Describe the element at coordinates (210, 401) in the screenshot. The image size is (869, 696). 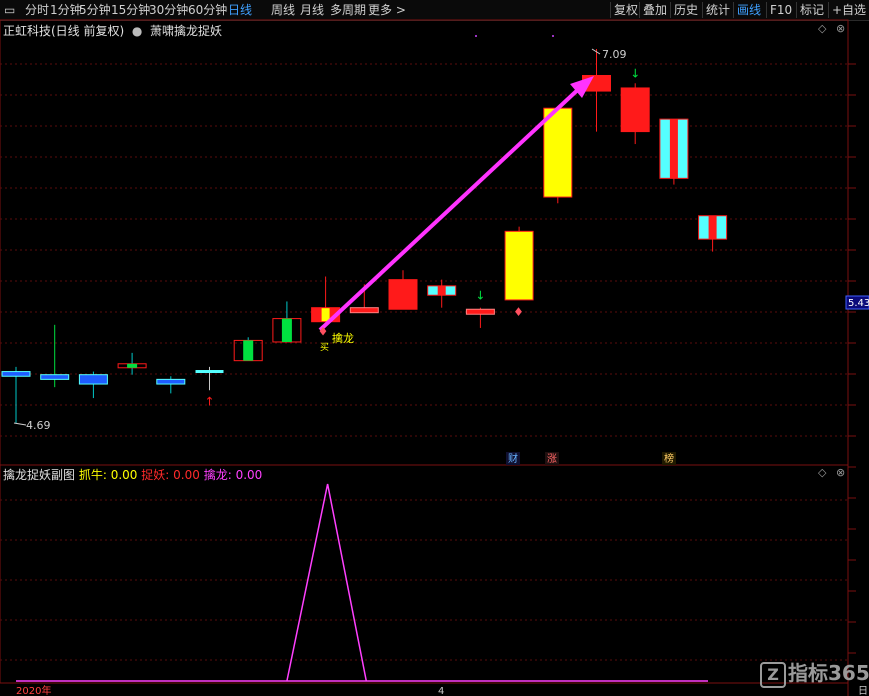
I see `up-arrow-icon: ↑` at that location.